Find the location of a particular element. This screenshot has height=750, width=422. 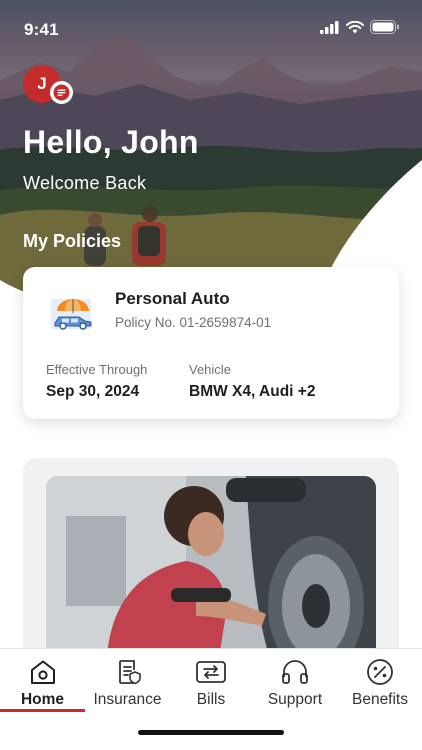

greeting-title: Hello, John is located at coordinates (111, 142).